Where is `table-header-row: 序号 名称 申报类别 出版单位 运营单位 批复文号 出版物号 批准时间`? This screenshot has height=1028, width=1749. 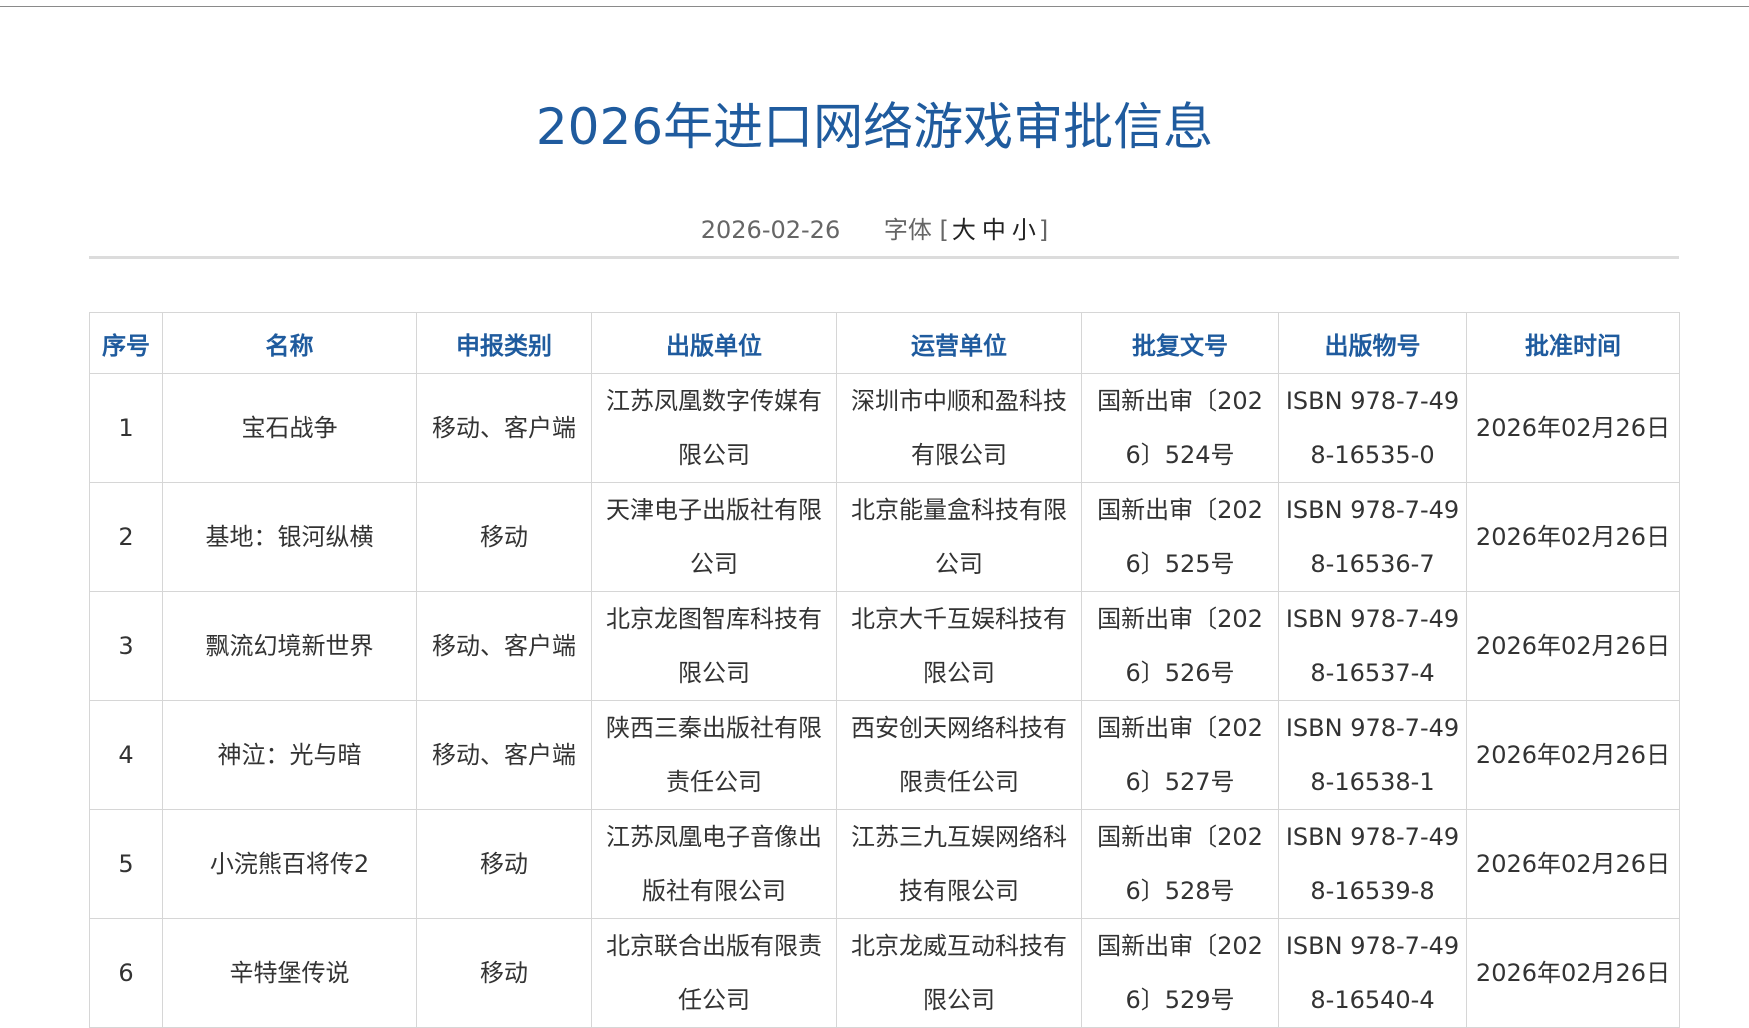 table-header-row: 序号 名称 申报类别 出版单位 运营单位 批复文号 出版物号 批准时间 is located at coordinates (884, 343).